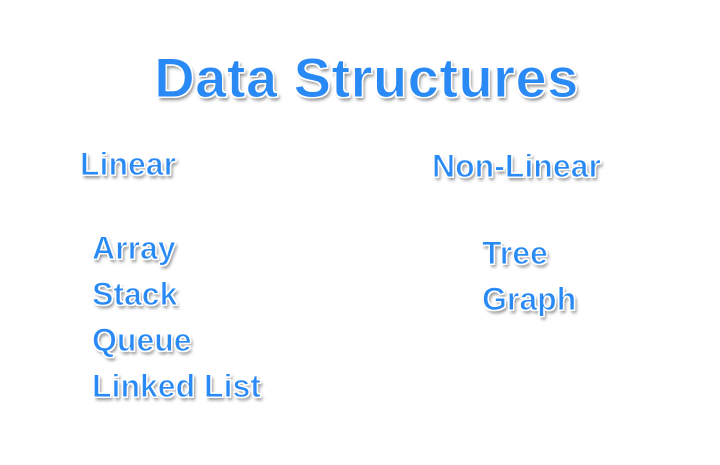  What do you see at coordinates (517, 166) in the screenshot?
I see `non-linear-heading: Non-Linear` at bounding box center [517, 166].